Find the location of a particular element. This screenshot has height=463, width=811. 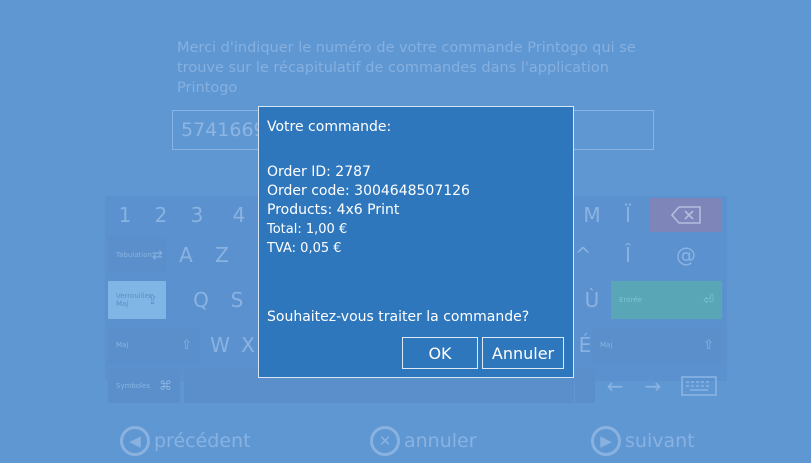

key-z: Z is located at coordinates (222, 255).